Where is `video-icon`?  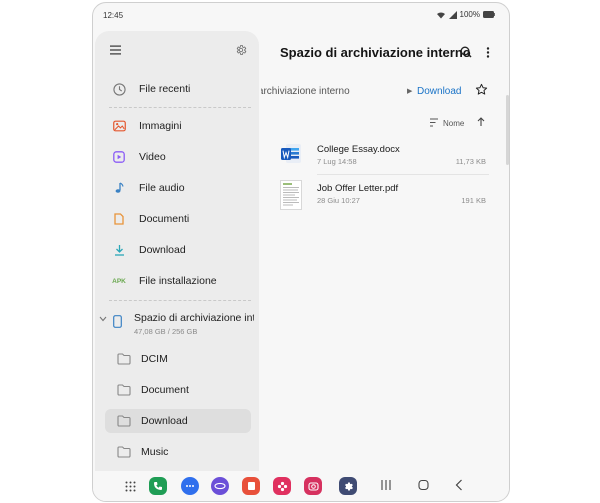
video-icon is located at coordinates (119, 157).